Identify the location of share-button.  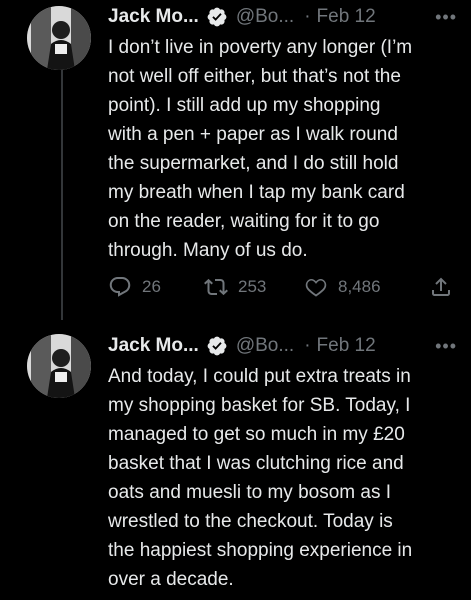
(441, 287).